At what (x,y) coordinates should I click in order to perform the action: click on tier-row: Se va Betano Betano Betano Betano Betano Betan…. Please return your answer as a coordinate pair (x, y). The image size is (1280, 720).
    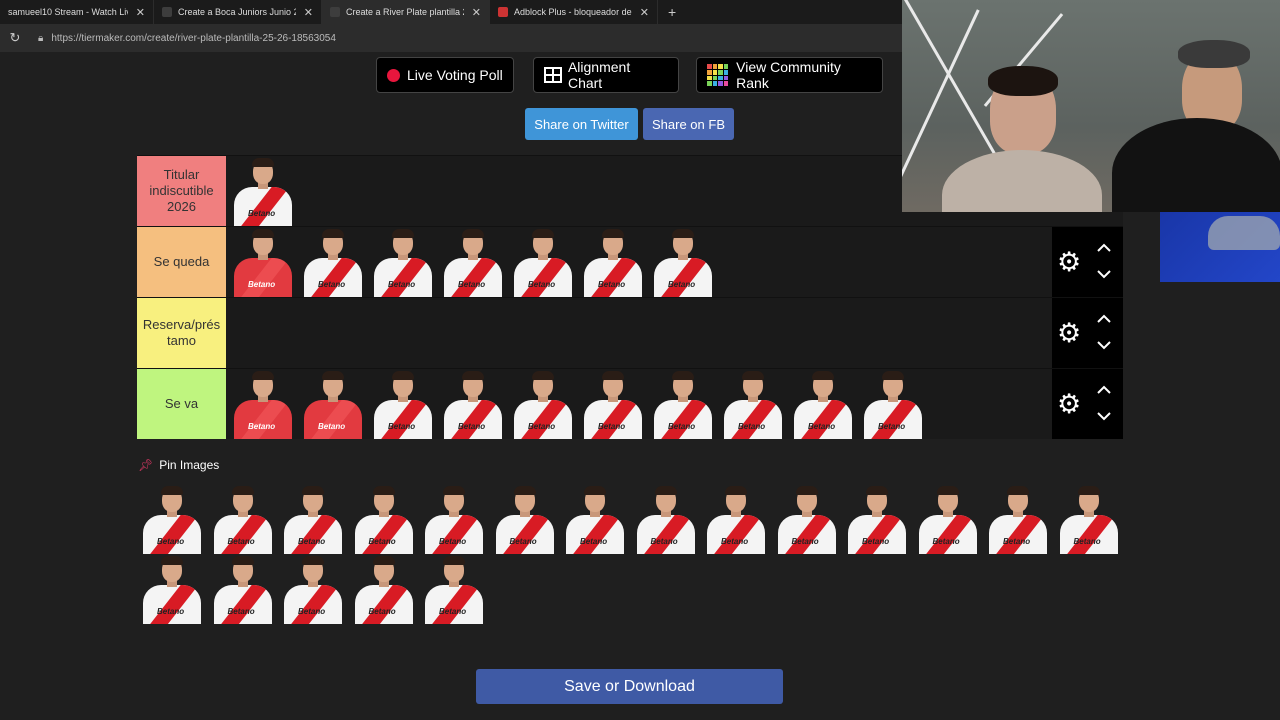
    Looking at the image, I should click on (630, 403).